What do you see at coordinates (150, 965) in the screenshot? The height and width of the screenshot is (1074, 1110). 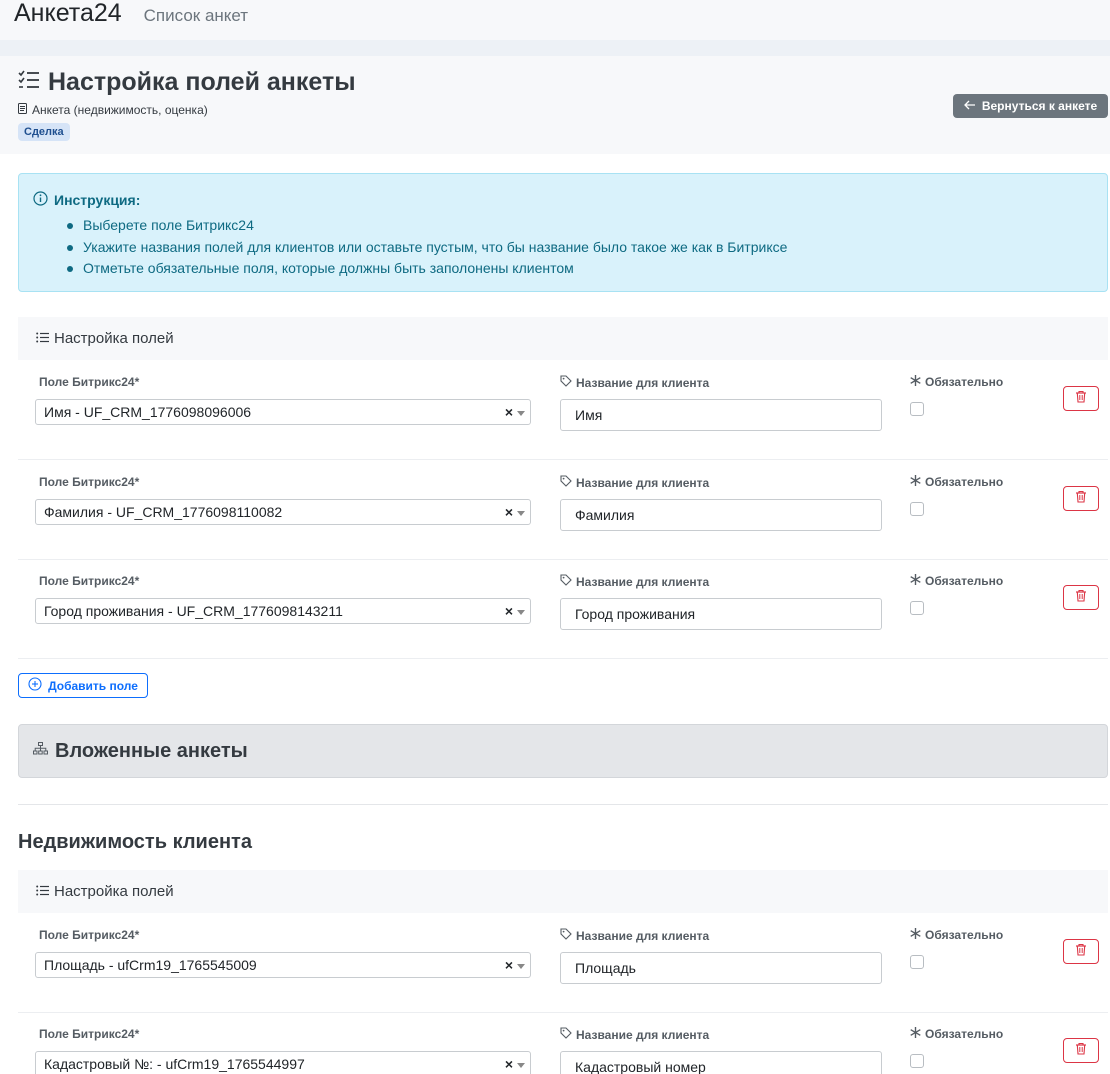 I see `bitrix-field-value: Площадь - ufCrm19_1765545009` at bounding box center [150, 965].